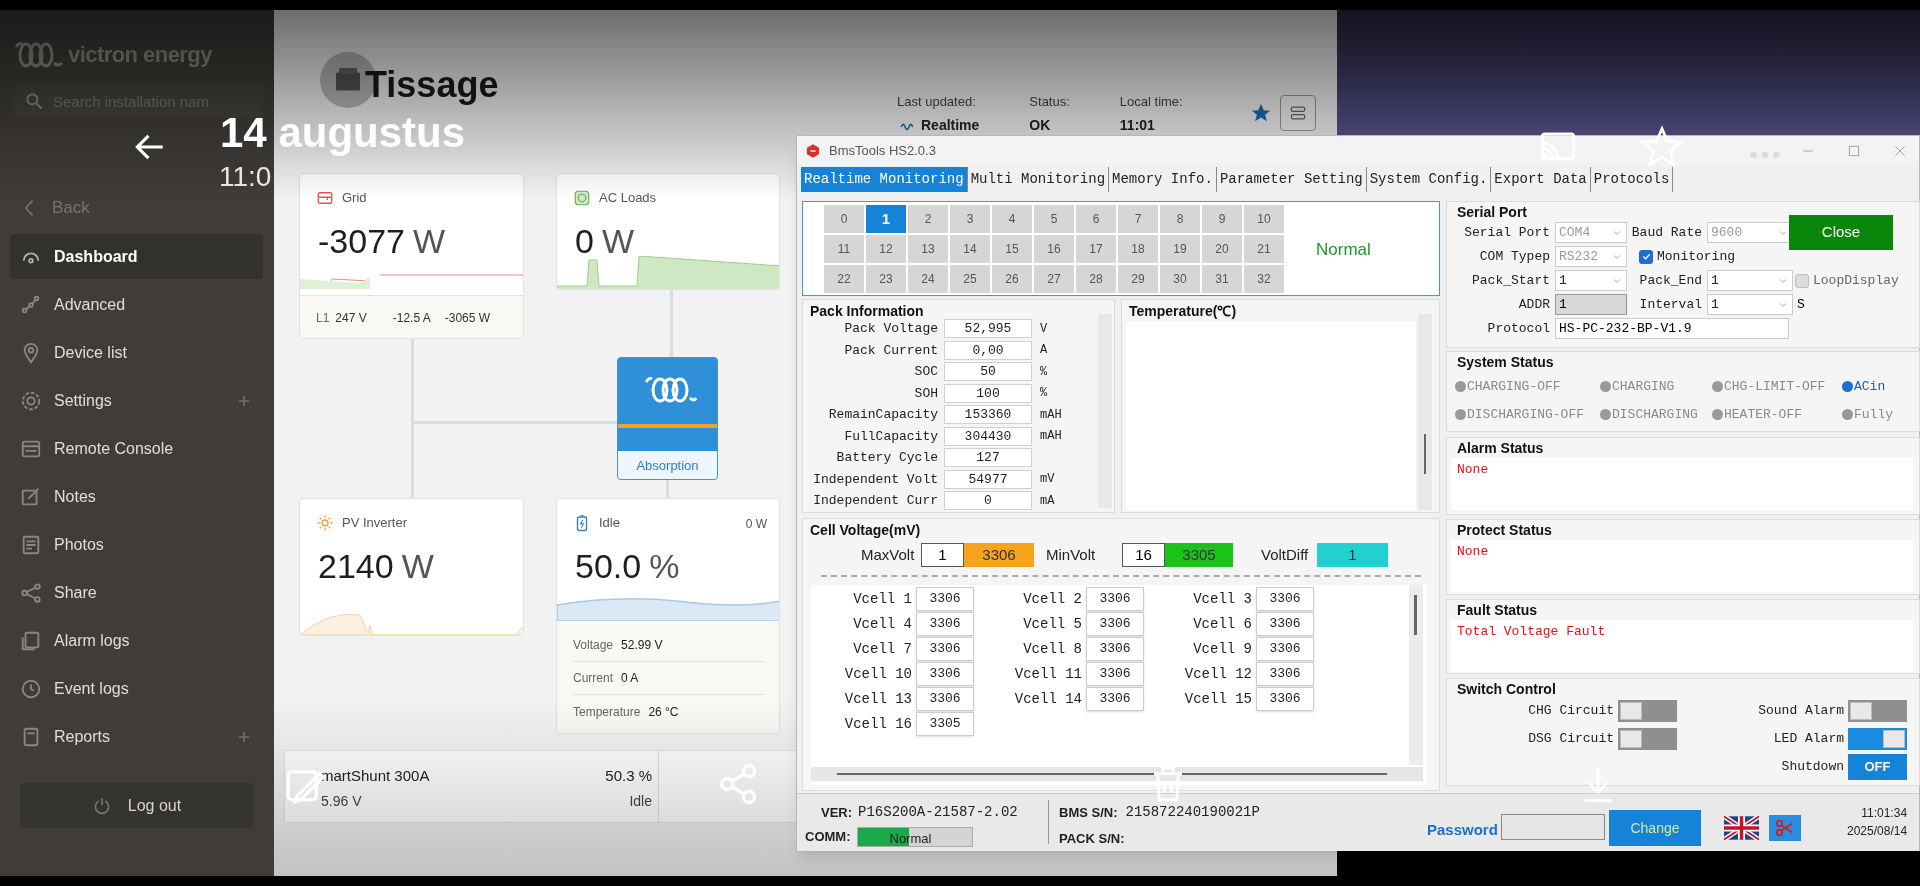 Image resolution: width=1920 pixels, height=886 pixels. What do you see at coordinates (136, 400) in the screenshot?
I see `nav-item: Settings` at bounding box center [136, 400].